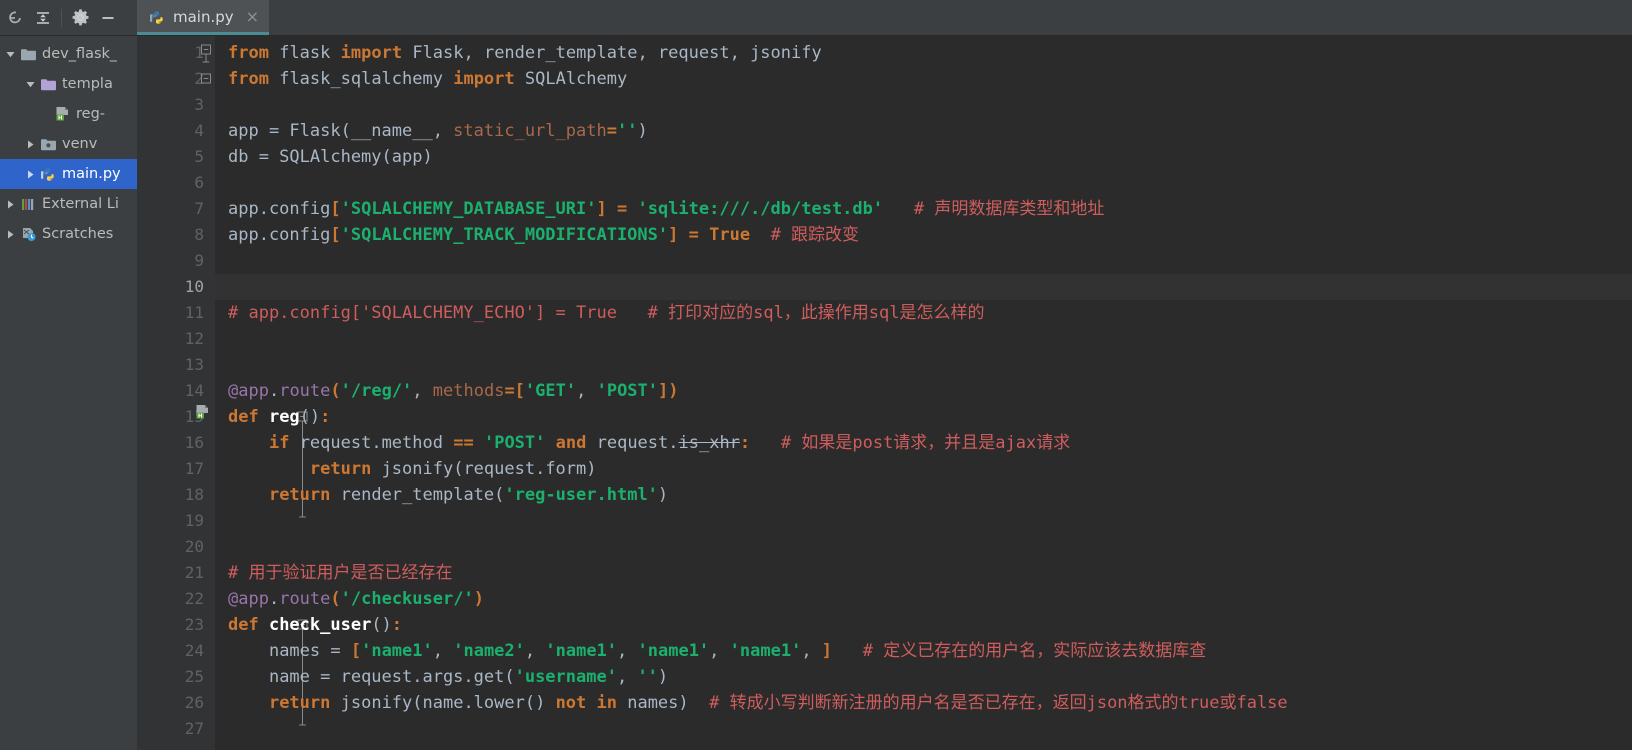 This screenshot has width=1632, height=750. Describe the element at coordinates (43, 18) in the screenshot. I see `collapse-all-icon` at that location.